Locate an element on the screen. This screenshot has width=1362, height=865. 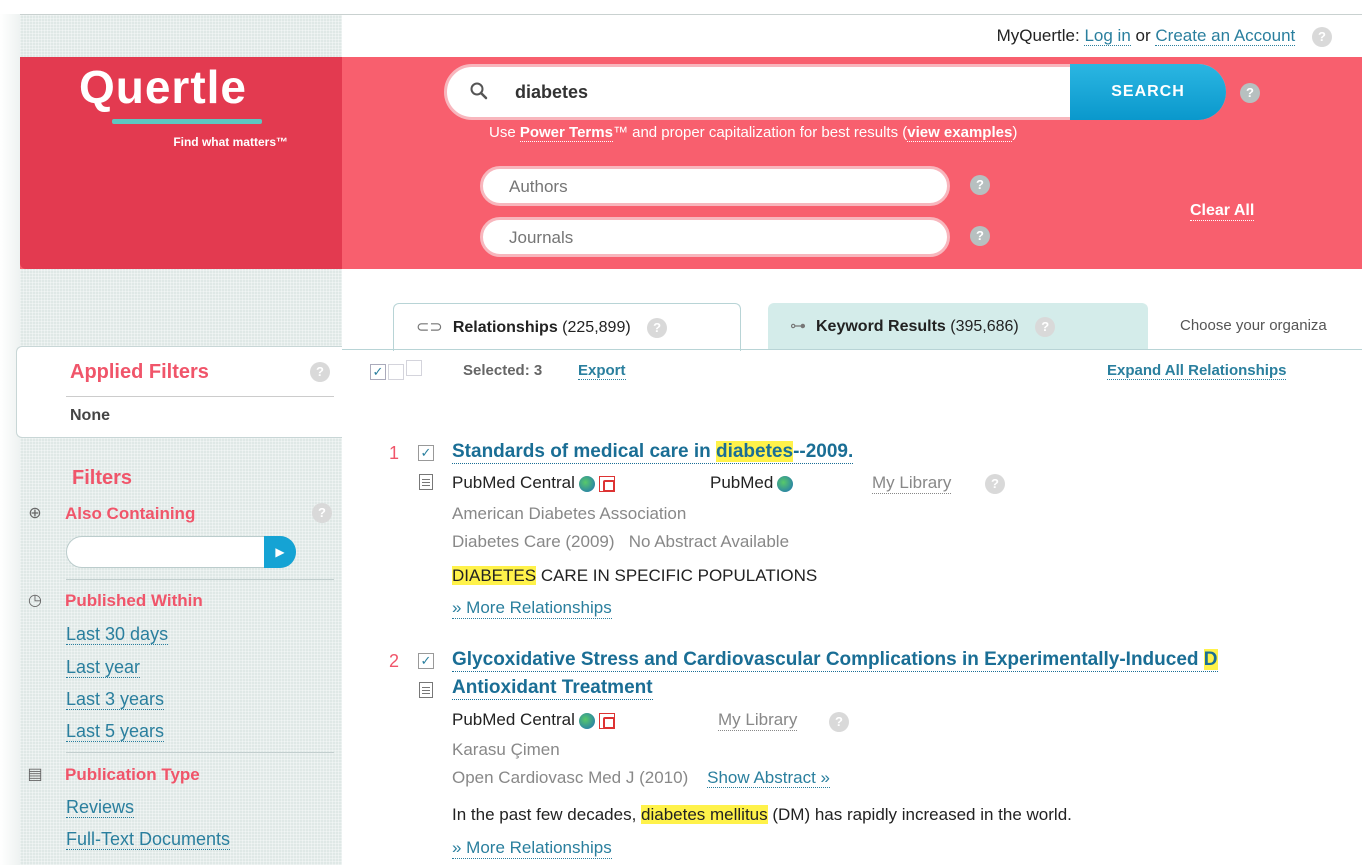
search-icon is located at coordinates (479, 91).